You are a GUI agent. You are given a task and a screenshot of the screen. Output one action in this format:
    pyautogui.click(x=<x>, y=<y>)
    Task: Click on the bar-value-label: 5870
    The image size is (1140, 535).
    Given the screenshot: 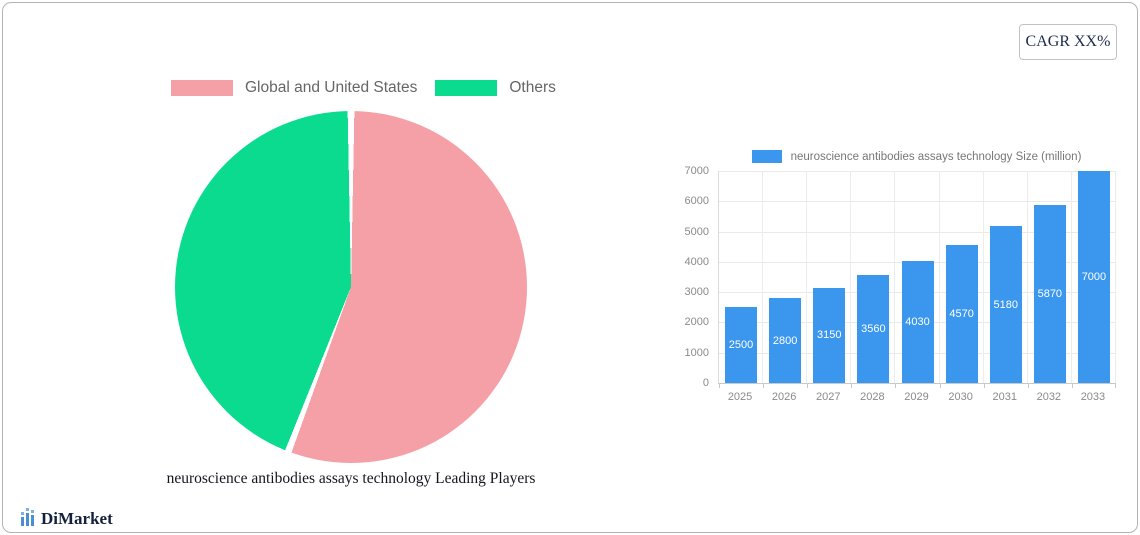 What is the action you would take?
    pyautogui.click(x=1050, y=294)
    